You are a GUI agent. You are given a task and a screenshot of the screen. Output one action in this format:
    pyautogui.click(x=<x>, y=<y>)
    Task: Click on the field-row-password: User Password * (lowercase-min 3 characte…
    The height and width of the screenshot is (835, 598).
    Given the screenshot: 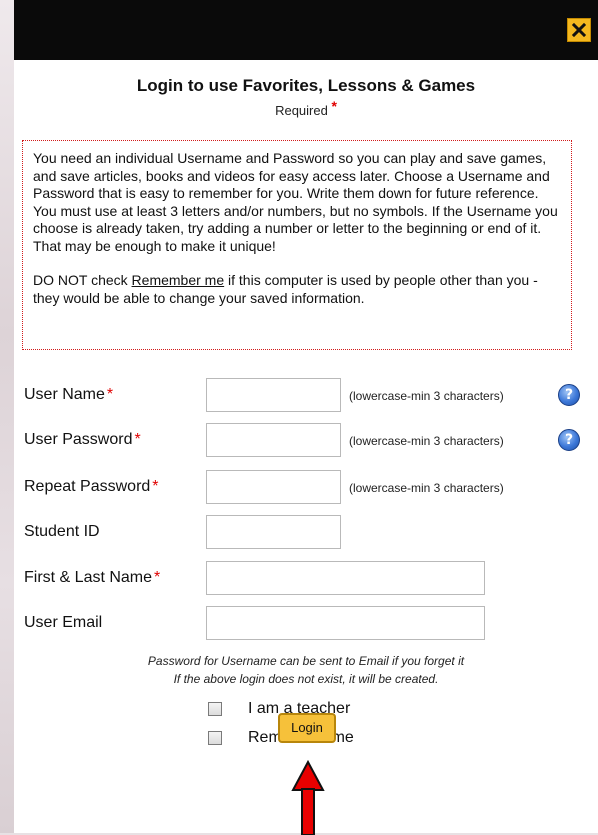 What is the action you would take?
    pyautogui.click(x=306, y=440)
    